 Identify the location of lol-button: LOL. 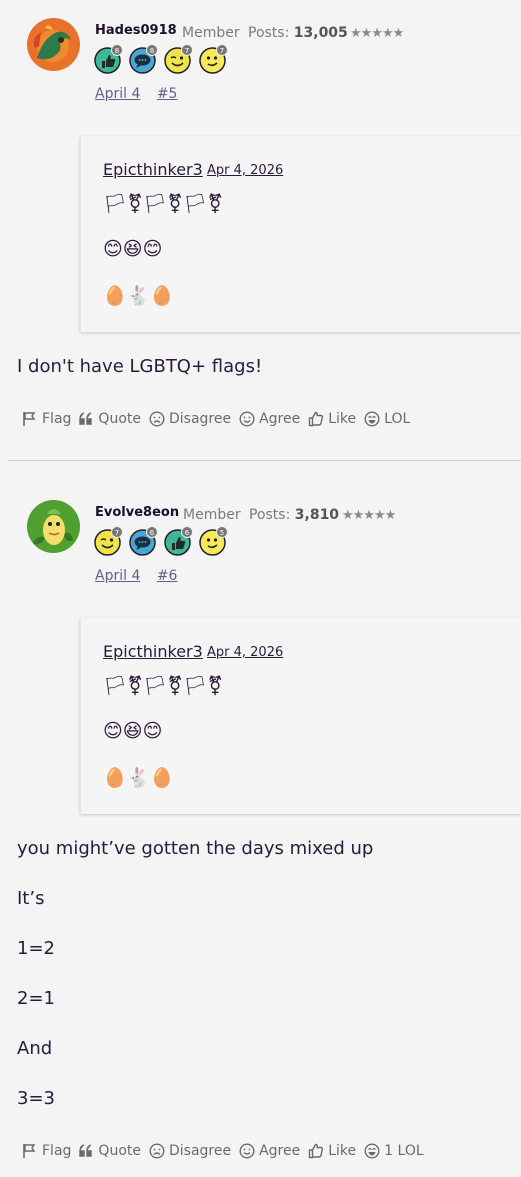
(387, 419).